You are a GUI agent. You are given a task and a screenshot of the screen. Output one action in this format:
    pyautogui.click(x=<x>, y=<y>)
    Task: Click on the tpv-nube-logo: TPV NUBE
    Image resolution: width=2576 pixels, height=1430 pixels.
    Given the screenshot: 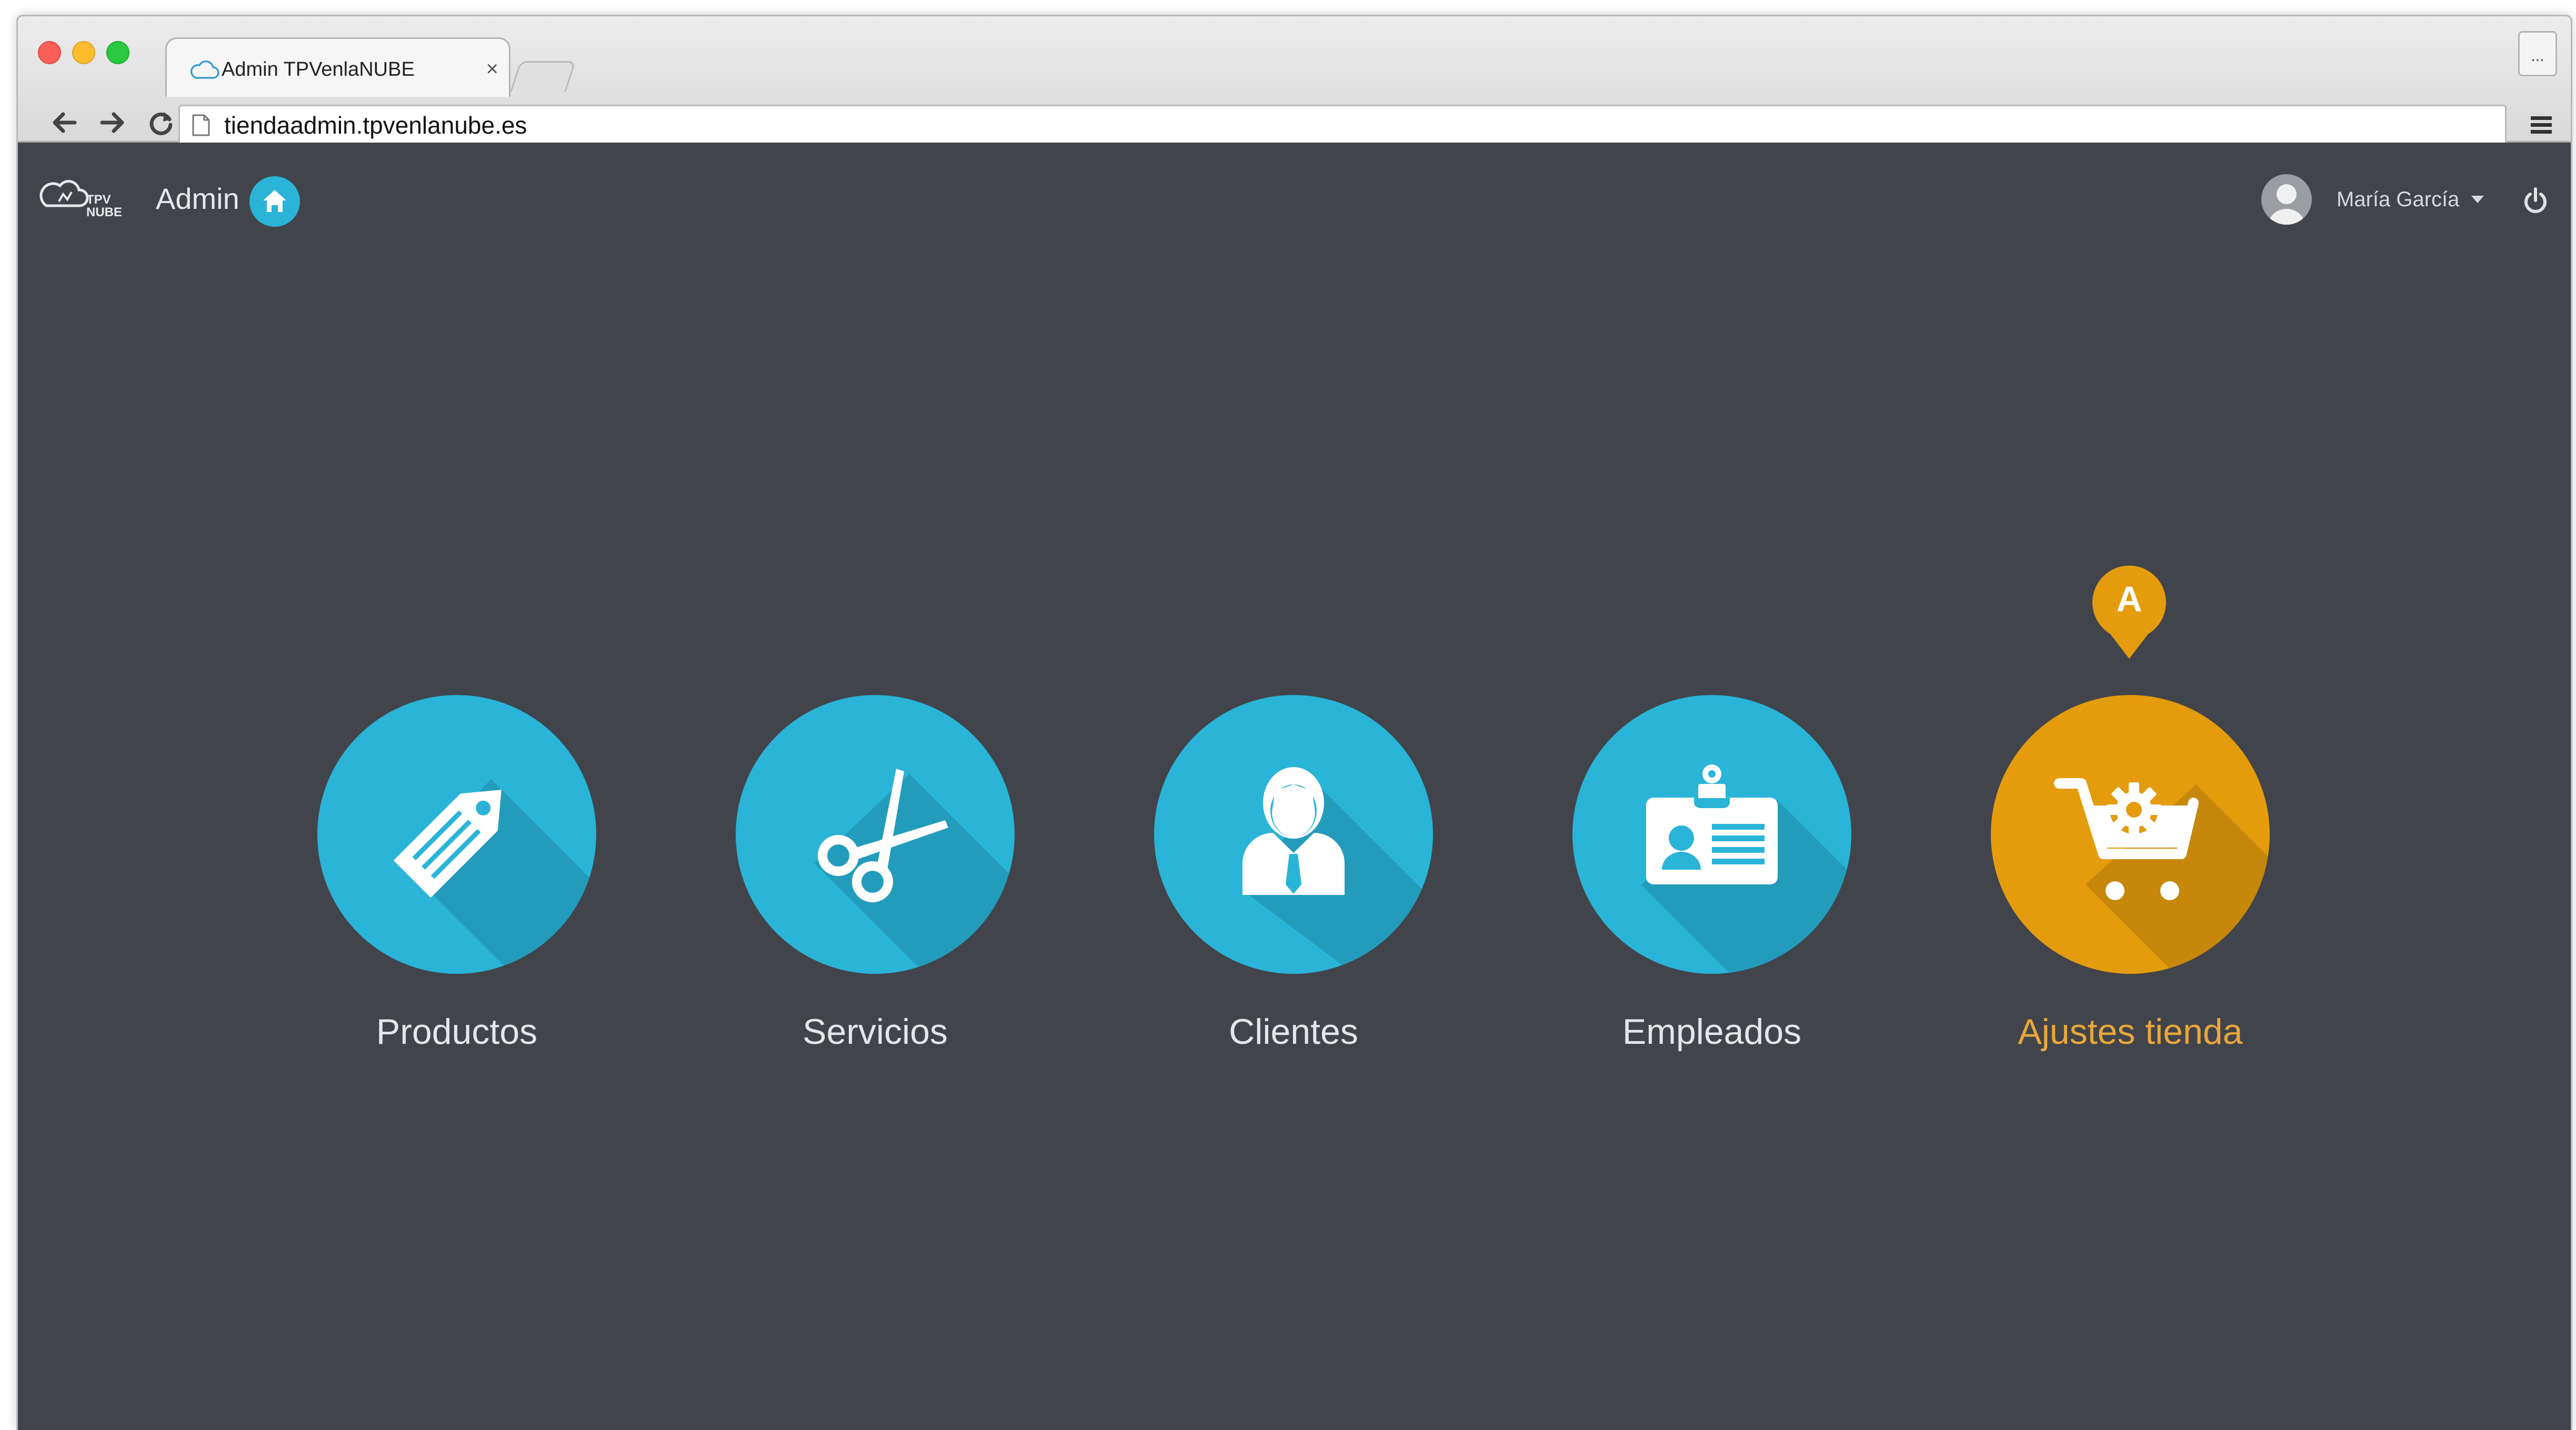 What is the action you would take?
    pyautogui.click(x=83, y=198)
    